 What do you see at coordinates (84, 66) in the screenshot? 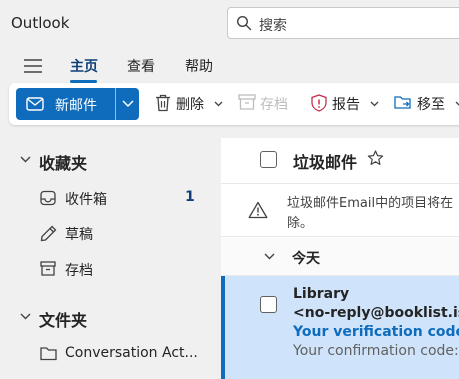
I see `tab-home: 主页` at bounding box center [84, 66].